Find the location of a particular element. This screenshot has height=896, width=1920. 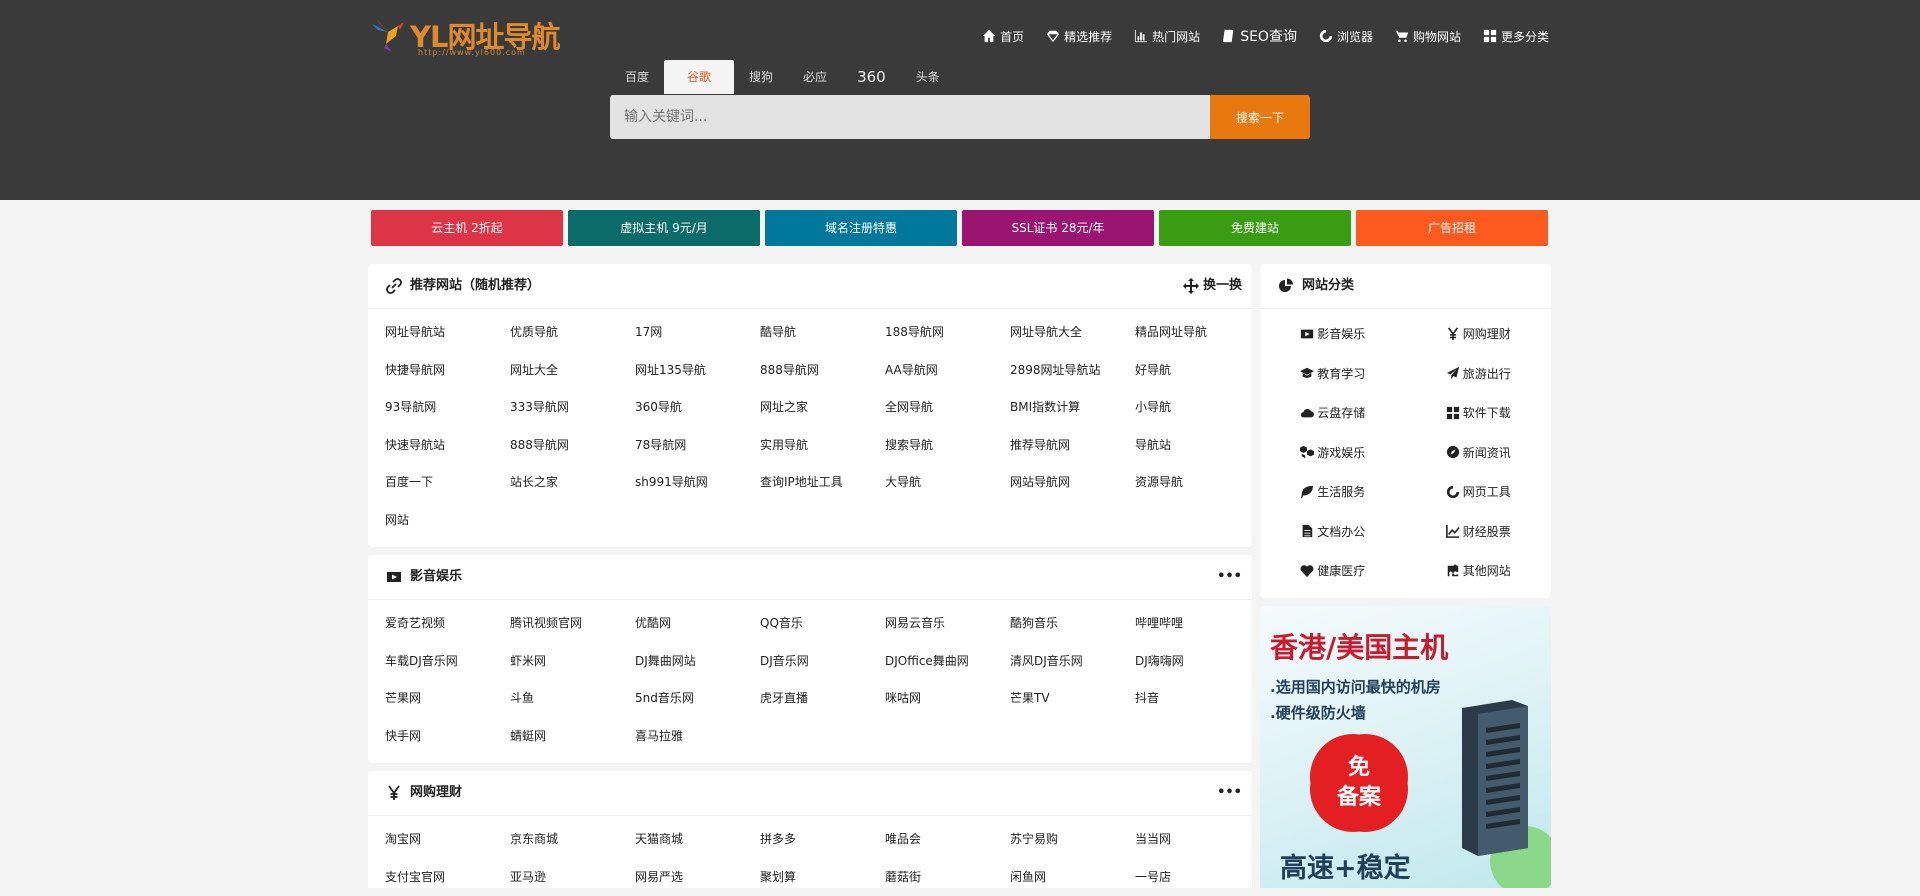

site-link: 333导航网 is located at coordinates (572, 408).